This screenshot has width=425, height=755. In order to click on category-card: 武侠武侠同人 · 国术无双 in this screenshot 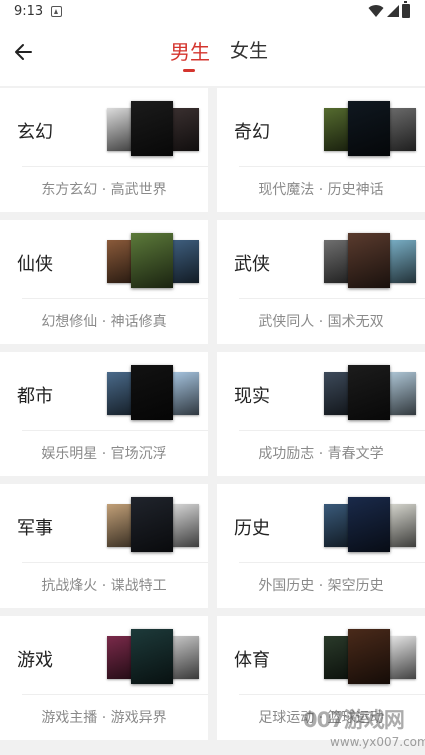, I will do `click(321, 282)`.